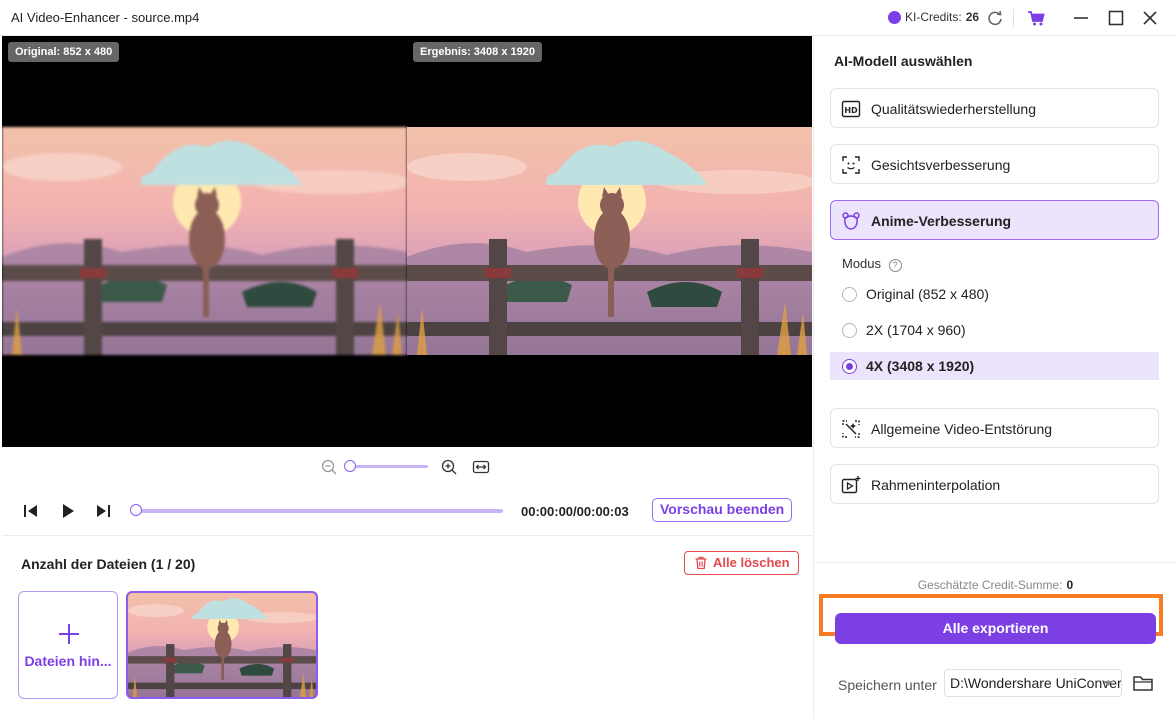 Image resolution: width=1176 pixels, height=719 pixels. I want to click on playback-progress-handle, so click(136, 510).